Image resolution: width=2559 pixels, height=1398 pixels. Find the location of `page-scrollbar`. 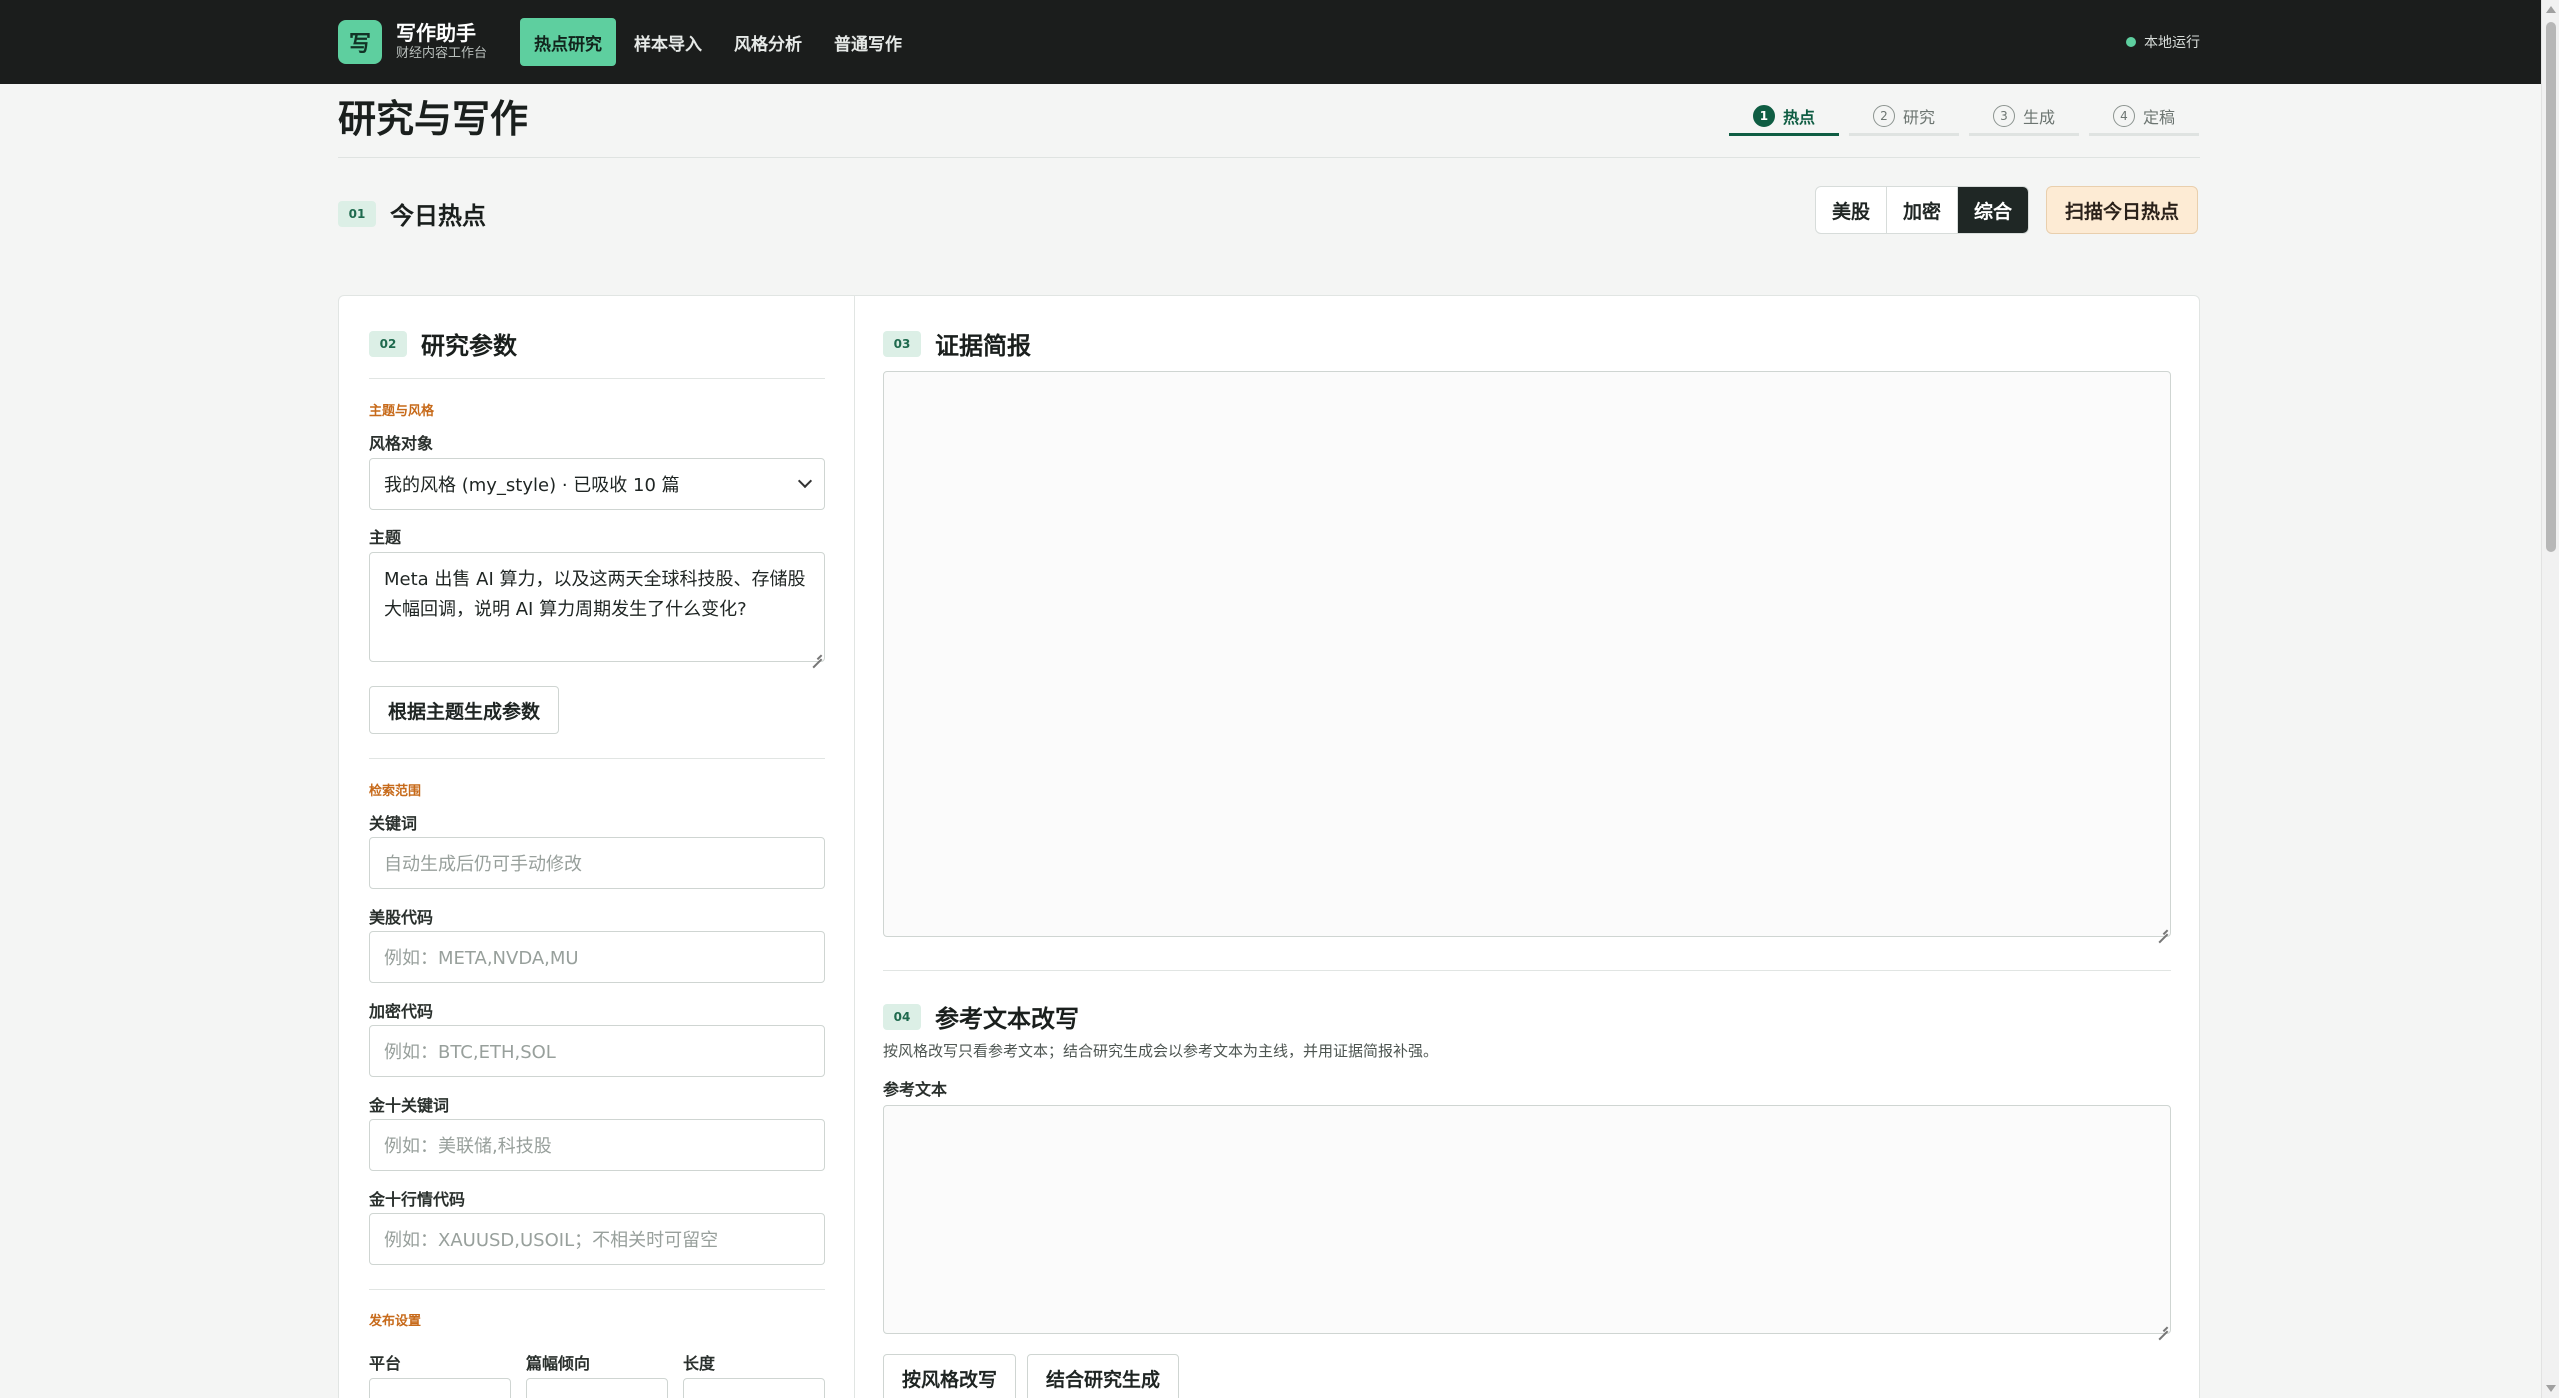

page-scrollbar is located at coordinates (2550, 699).